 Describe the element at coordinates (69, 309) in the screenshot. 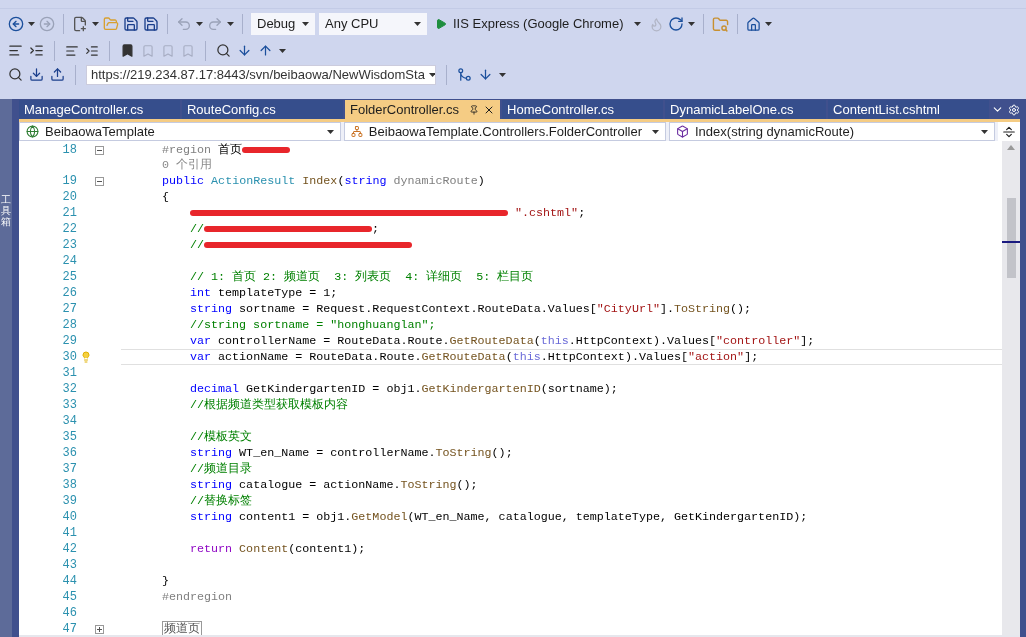

I see `line-number: 27` at that location.